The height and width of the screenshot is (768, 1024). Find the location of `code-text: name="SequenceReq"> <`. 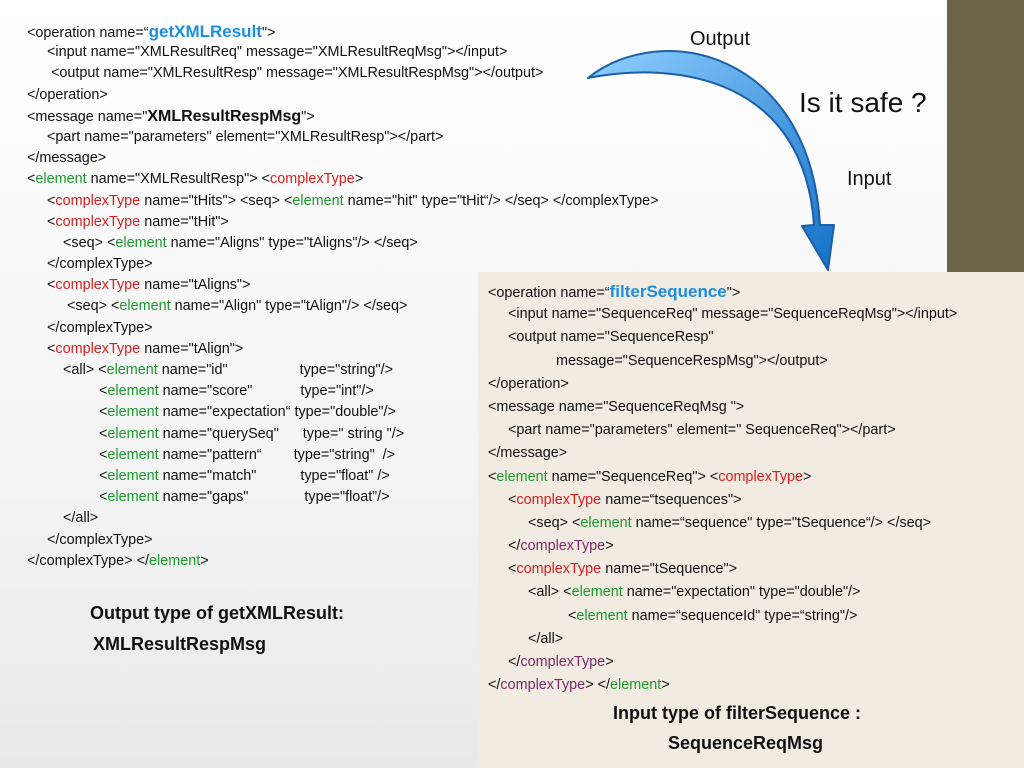

code-text: name="SequenceReq"> < is located at coordinates (633, 476).